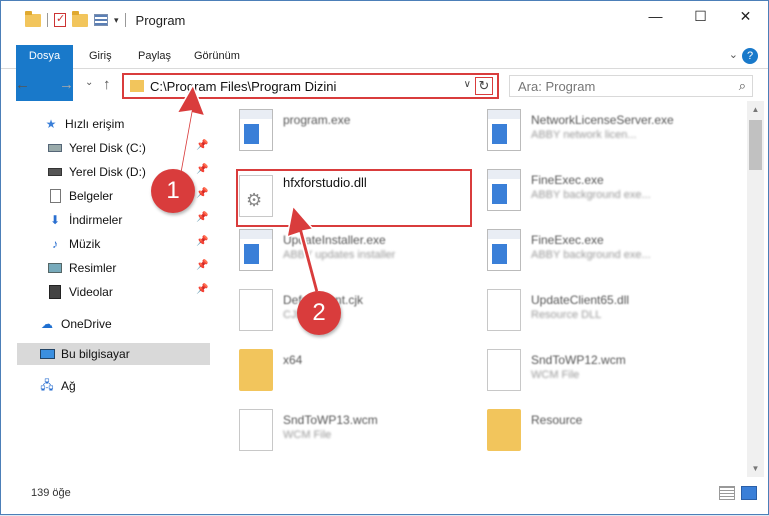 The height and width of the screenshot is (516, 769). Describe the element at coordinates (173, 191) in the screenshot. I see `step-1-badge: 1` at that location.